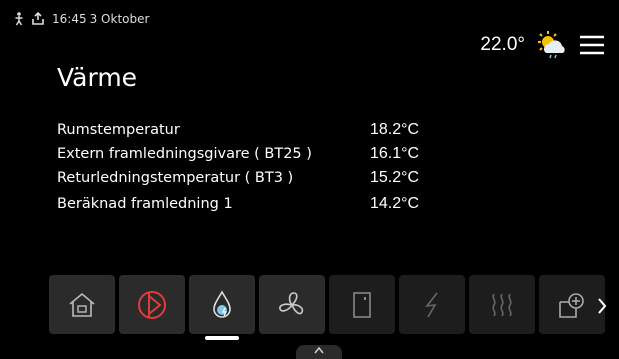 The width and height of the screenshot is (619, 359). I want to click on door-icon, so click(362, 304).